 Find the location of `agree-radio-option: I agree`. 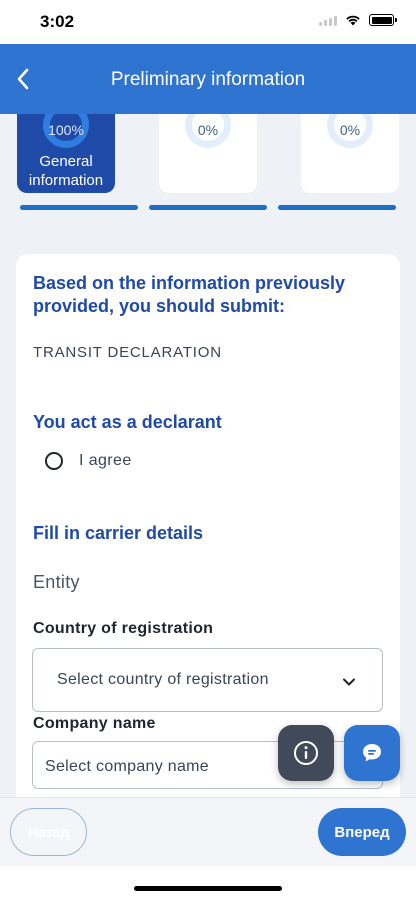

agree-radio-option: I agree is located at coordinates (88, 461).